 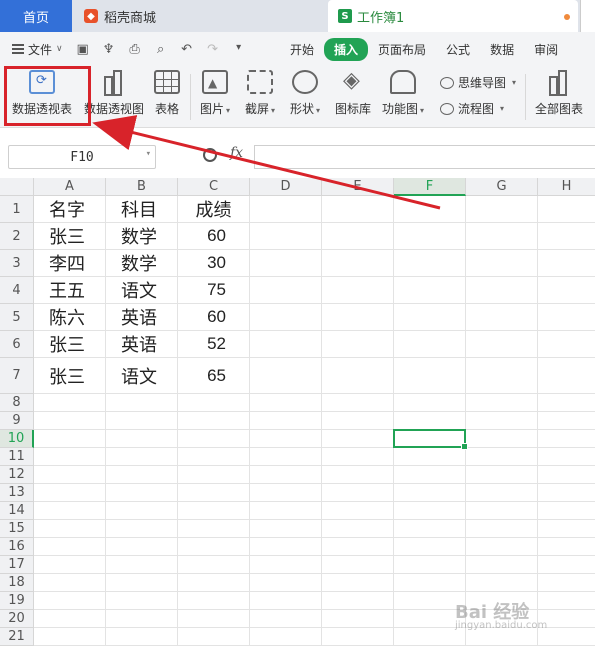 I want to click on cell-b11, so click(x=142, y=457).